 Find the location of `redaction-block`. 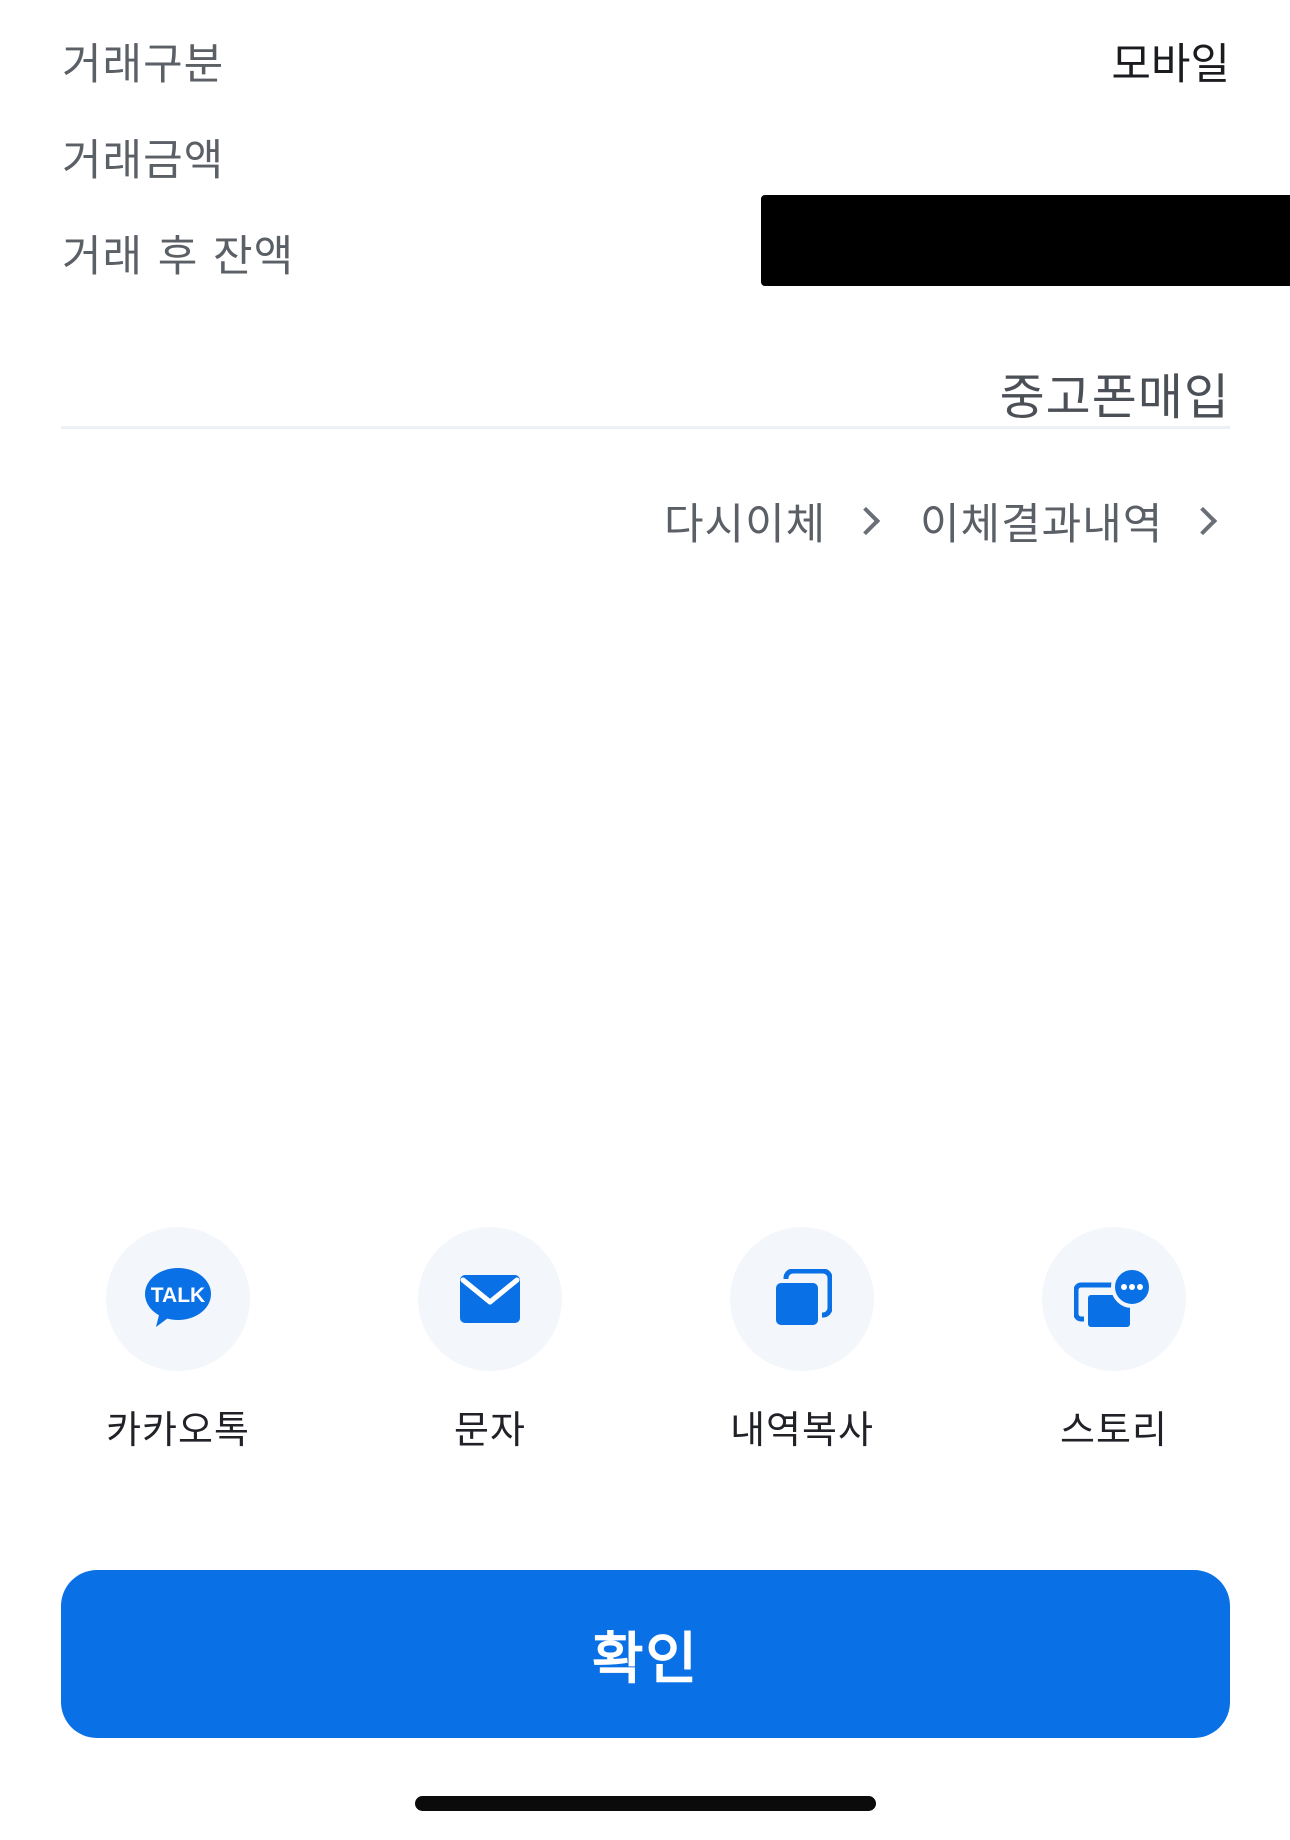

redaction-block is located at coordinates (1025, 240).